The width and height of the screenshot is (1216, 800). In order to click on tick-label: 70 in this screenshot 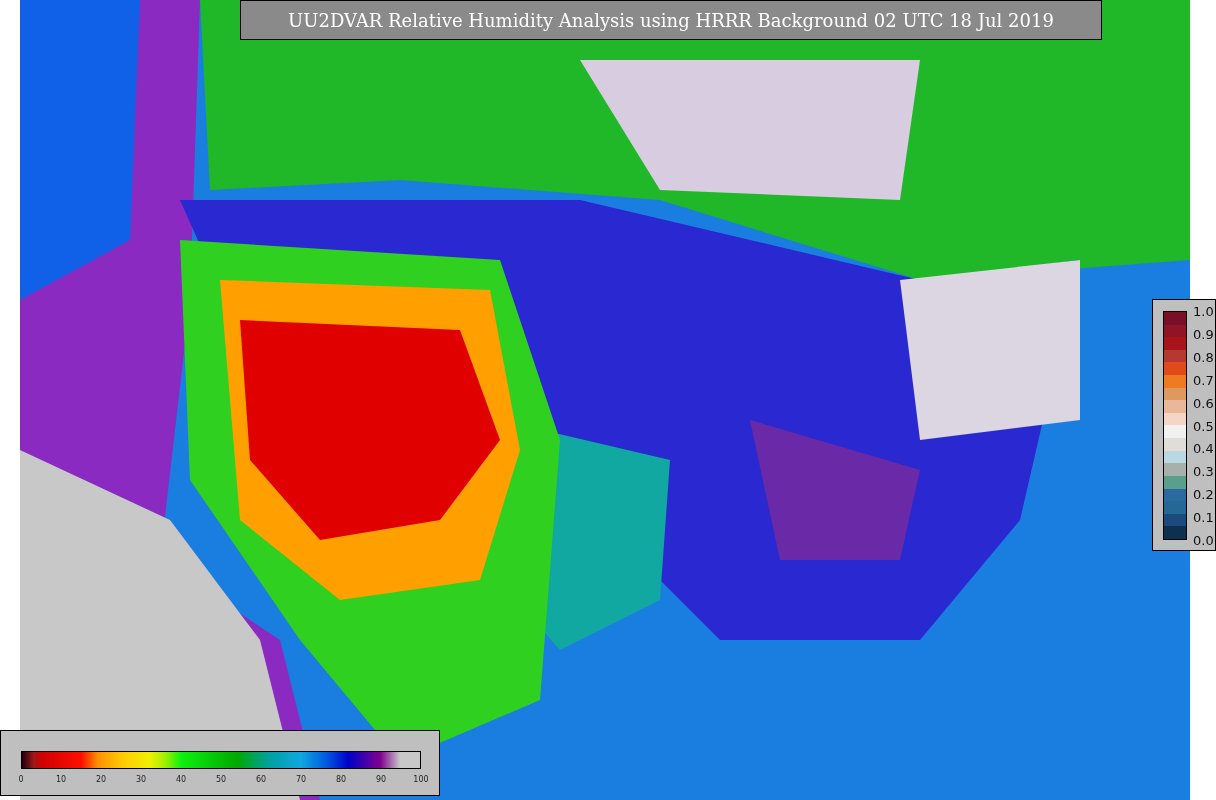, I will do `click(301, 779)`.